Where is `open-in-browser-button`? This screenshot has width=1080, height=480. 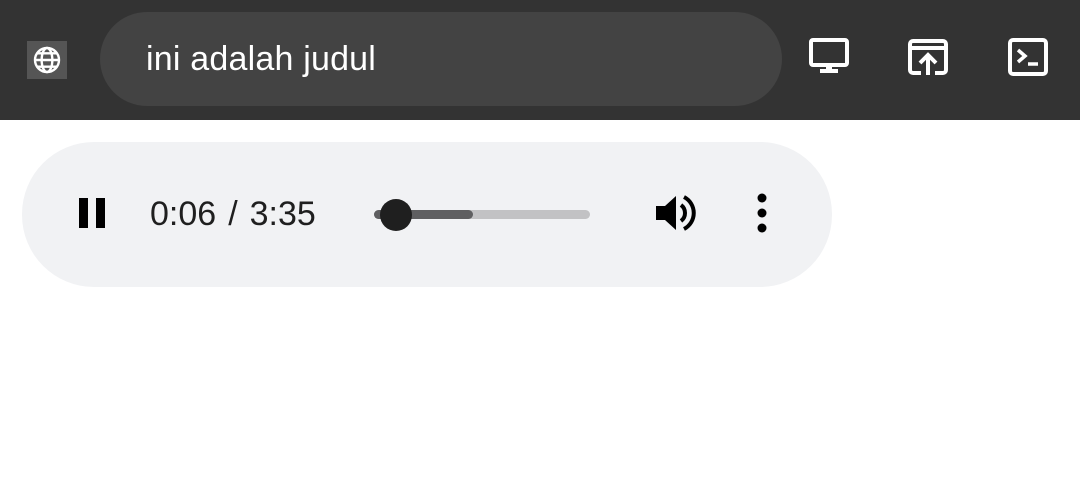 open-in-browser-button is located at coordinates (928, 59).